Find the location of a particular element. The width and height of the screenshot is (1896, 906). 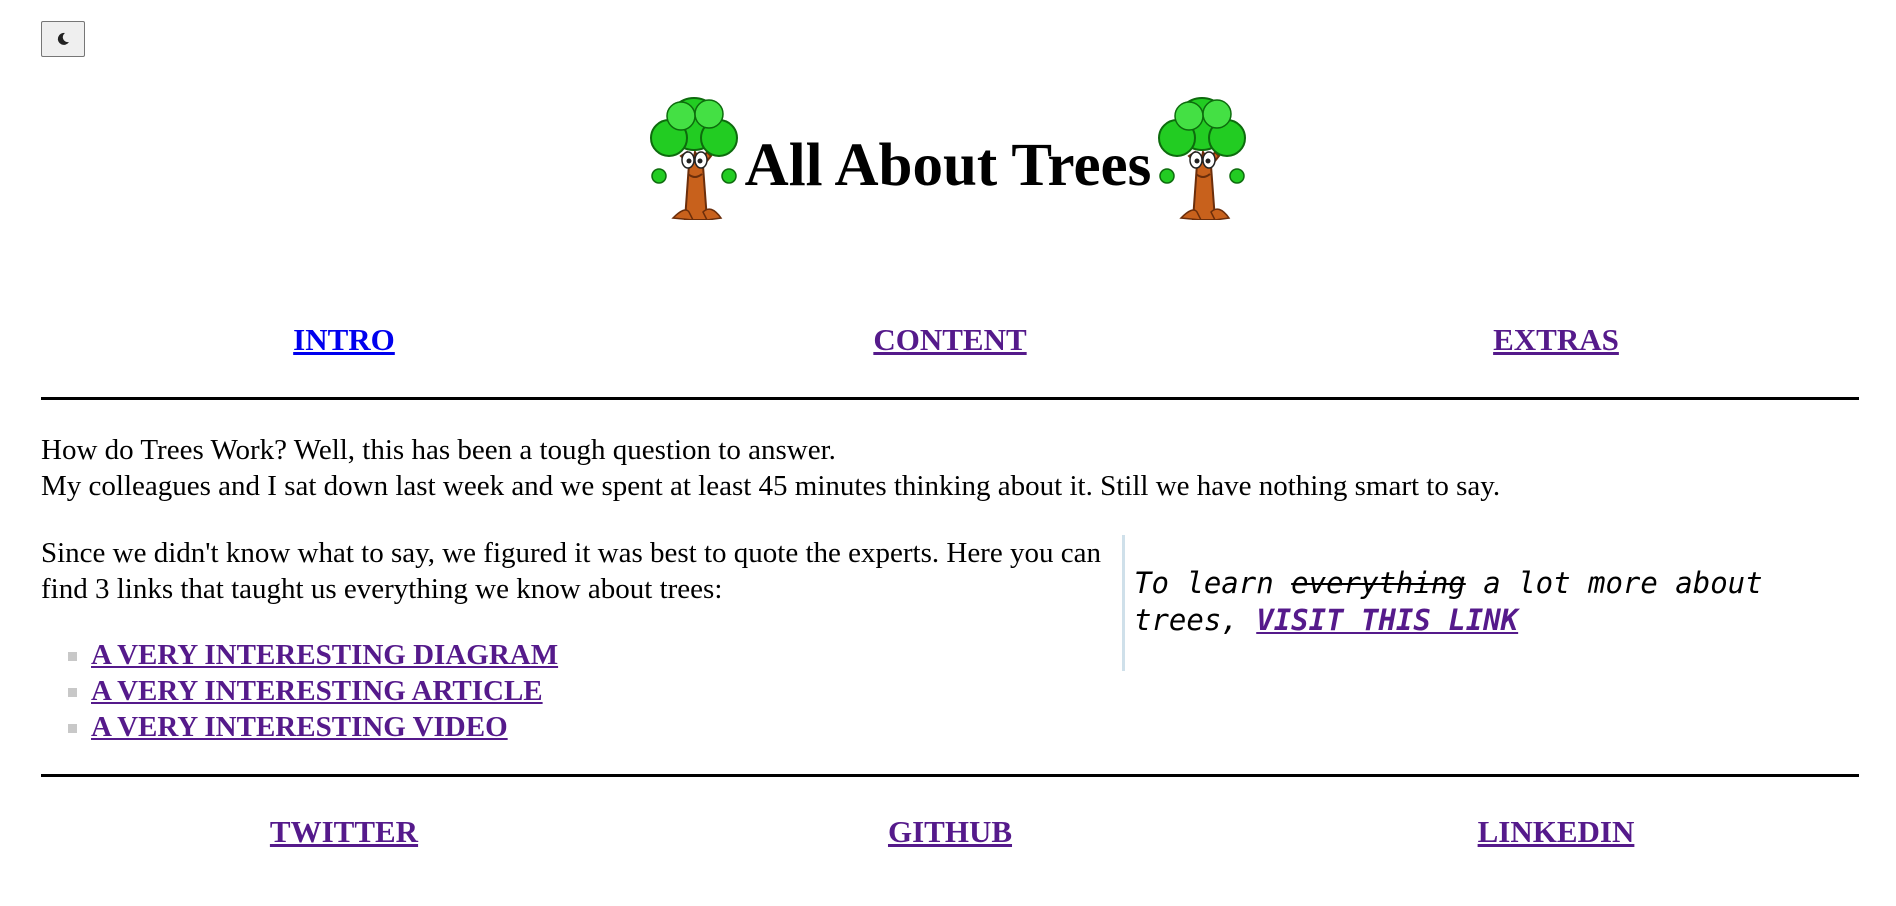

github-link: GITHUB is located at coordinates (950, 831).